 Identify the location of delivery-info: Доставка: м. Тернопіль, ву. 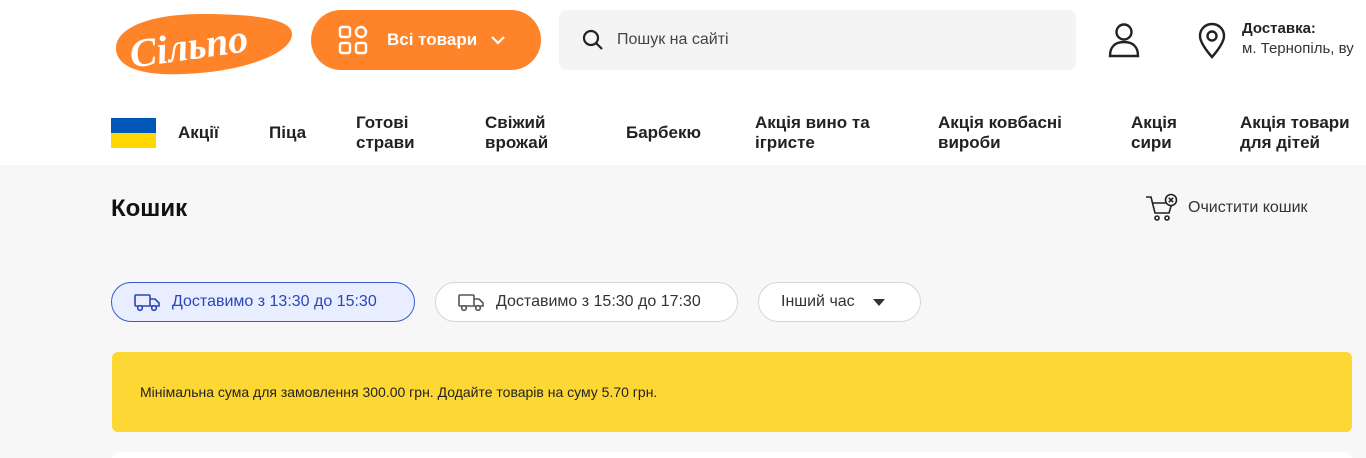
(1304, 38).